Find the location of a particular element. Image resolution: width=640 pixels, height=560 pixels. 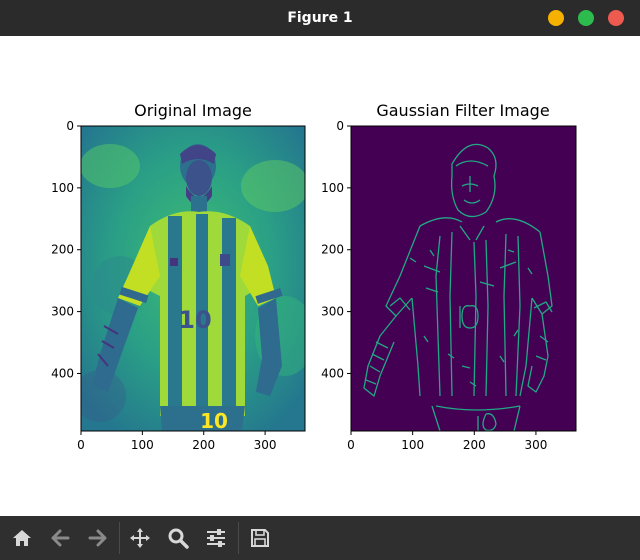

right-x-tick-label: 300 is located at coordinates (535, 445).